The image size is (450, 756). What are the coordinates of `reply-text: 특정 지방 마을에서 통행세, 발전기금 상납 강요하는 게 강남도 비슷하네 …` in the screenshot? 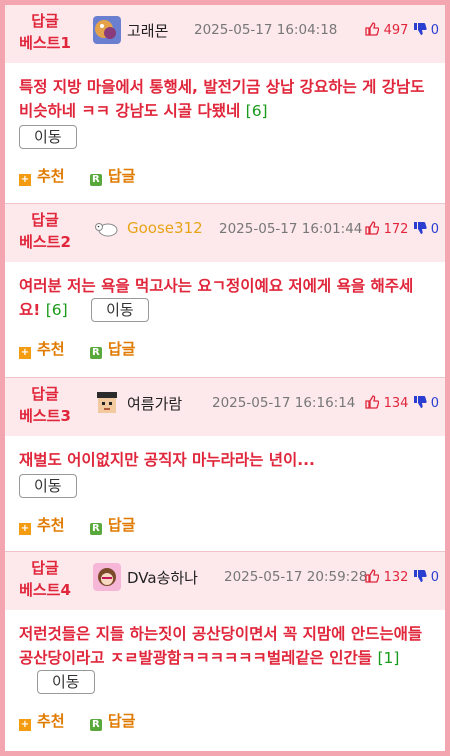 It's located at (222, 99).